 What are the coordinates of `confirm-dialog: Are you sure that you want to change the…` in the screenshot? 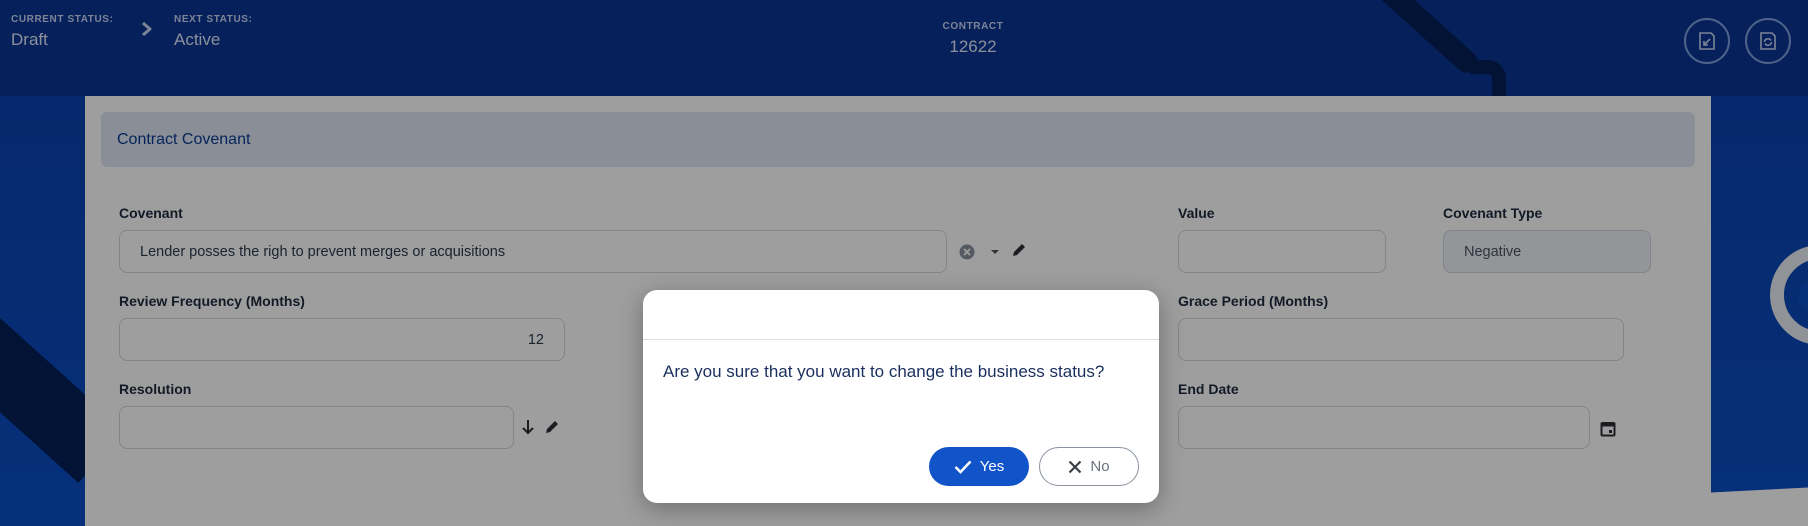 It's located at (901, 396).